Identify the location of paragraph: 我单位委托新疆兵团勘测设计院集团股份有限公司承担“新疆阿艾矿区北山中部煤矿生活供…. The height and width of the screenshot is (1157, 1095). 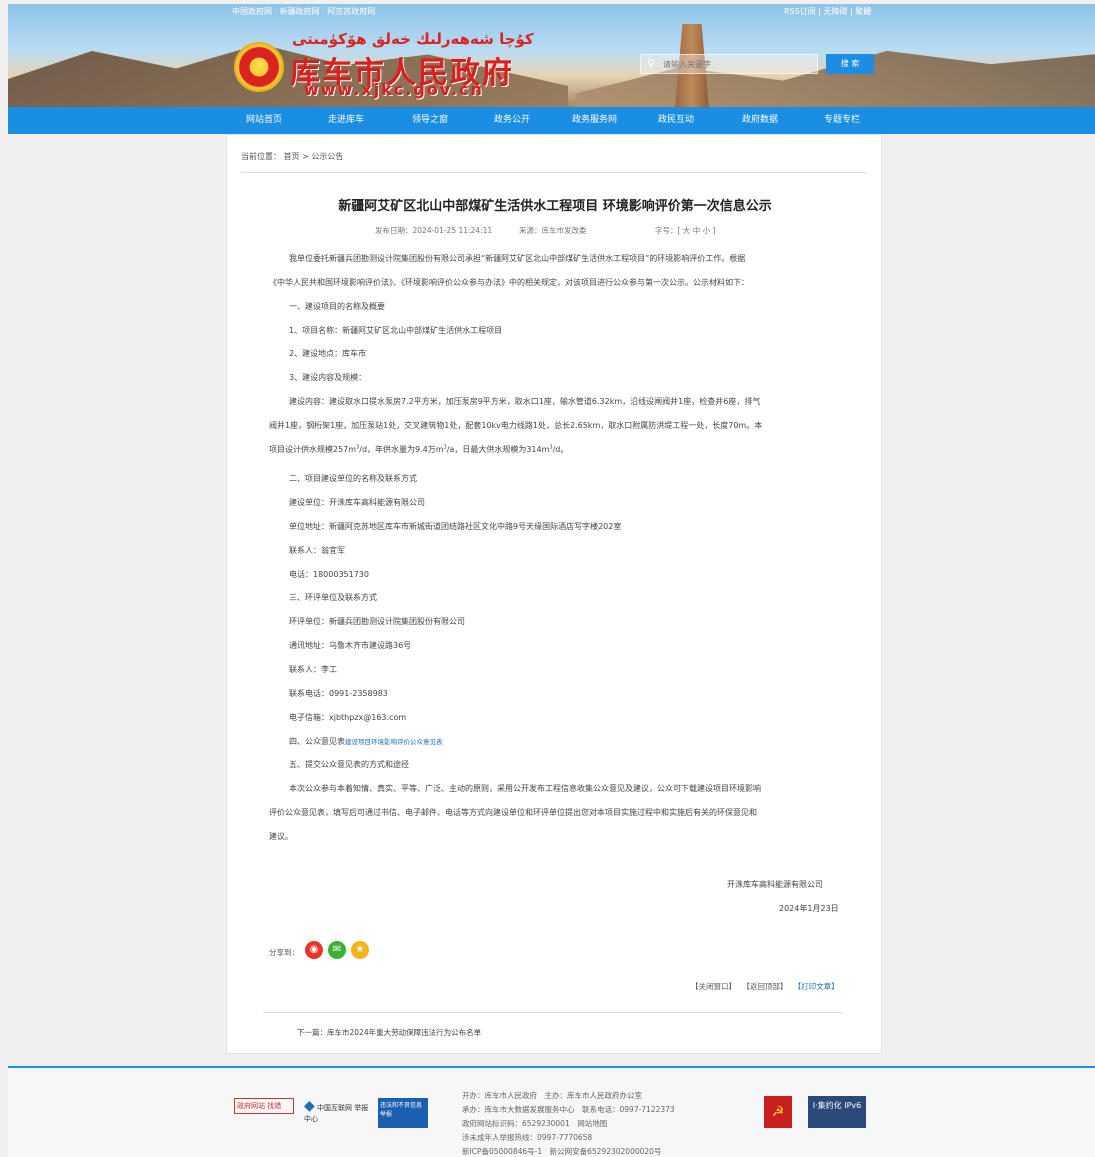
(517, 258).